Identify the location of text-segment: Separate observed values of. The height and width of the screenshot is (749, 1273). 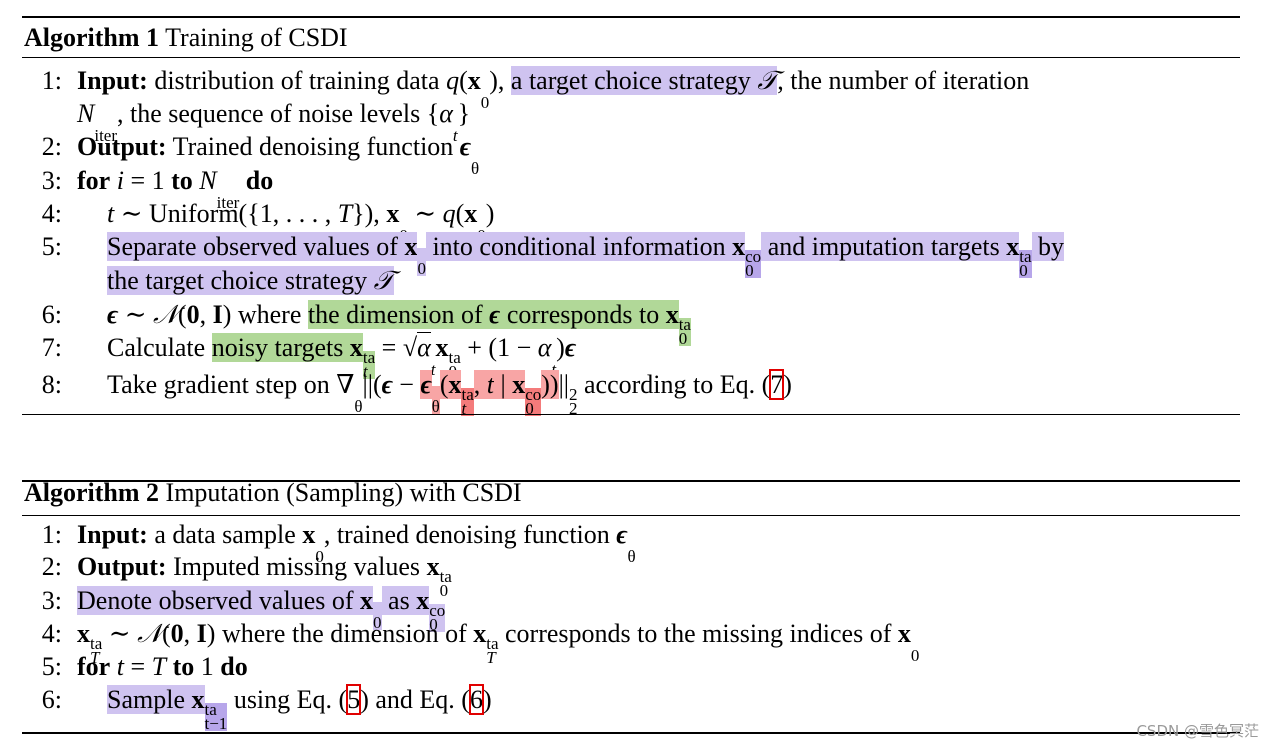
(256, 246).